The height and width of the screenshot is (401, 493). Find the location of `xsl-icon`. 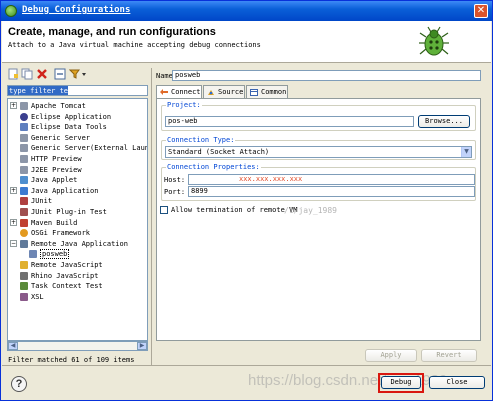

xsl-icon is located at coordinates (24, 296).